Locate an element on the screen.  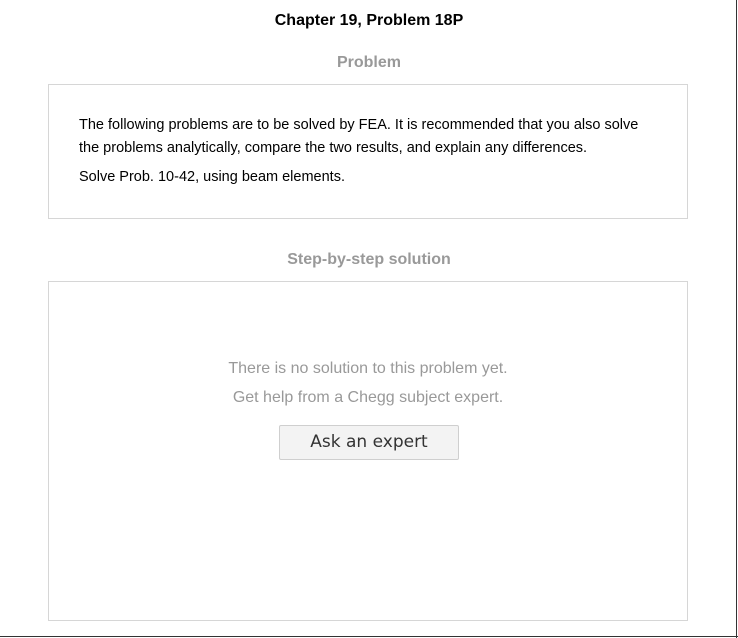
problem-heading: Problem is located at coordinates (368, 62).